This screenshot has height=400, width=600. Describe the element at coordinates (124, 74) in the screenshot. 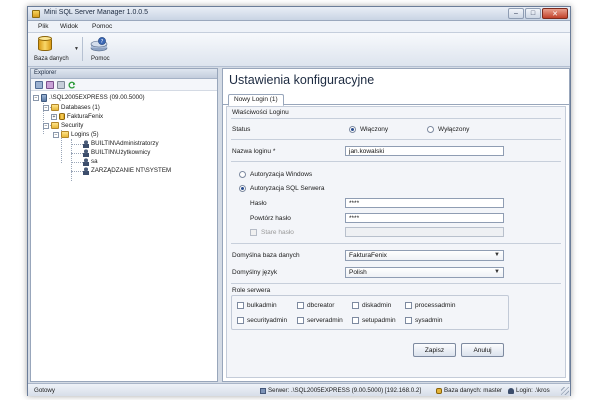

I see `explorer-title: Explorer` at that location.